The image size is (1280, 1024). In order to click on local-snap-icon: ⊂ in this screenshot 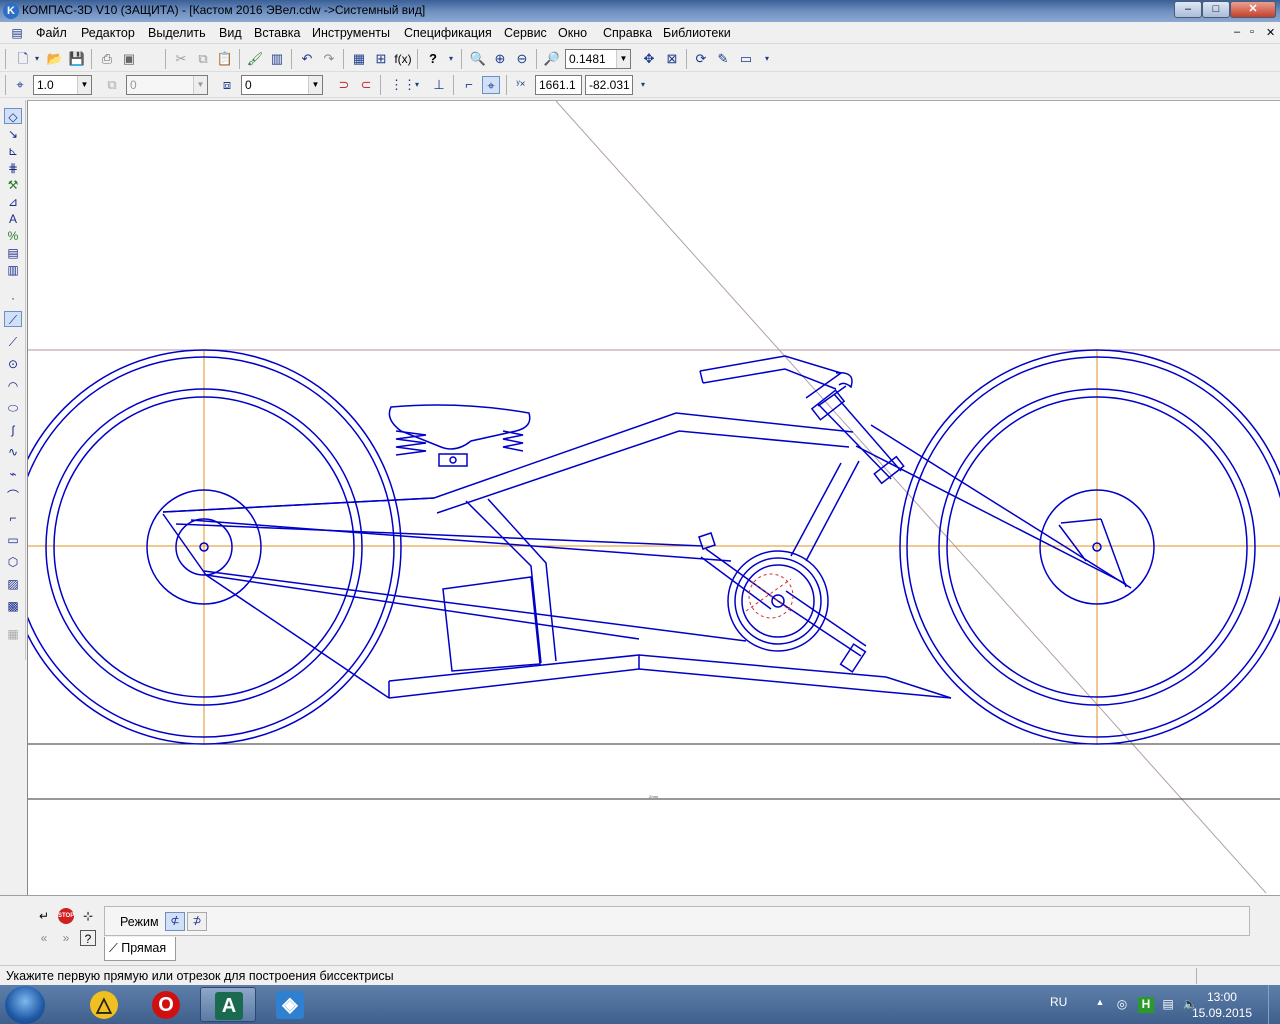, I will do `click(366, 85)`.